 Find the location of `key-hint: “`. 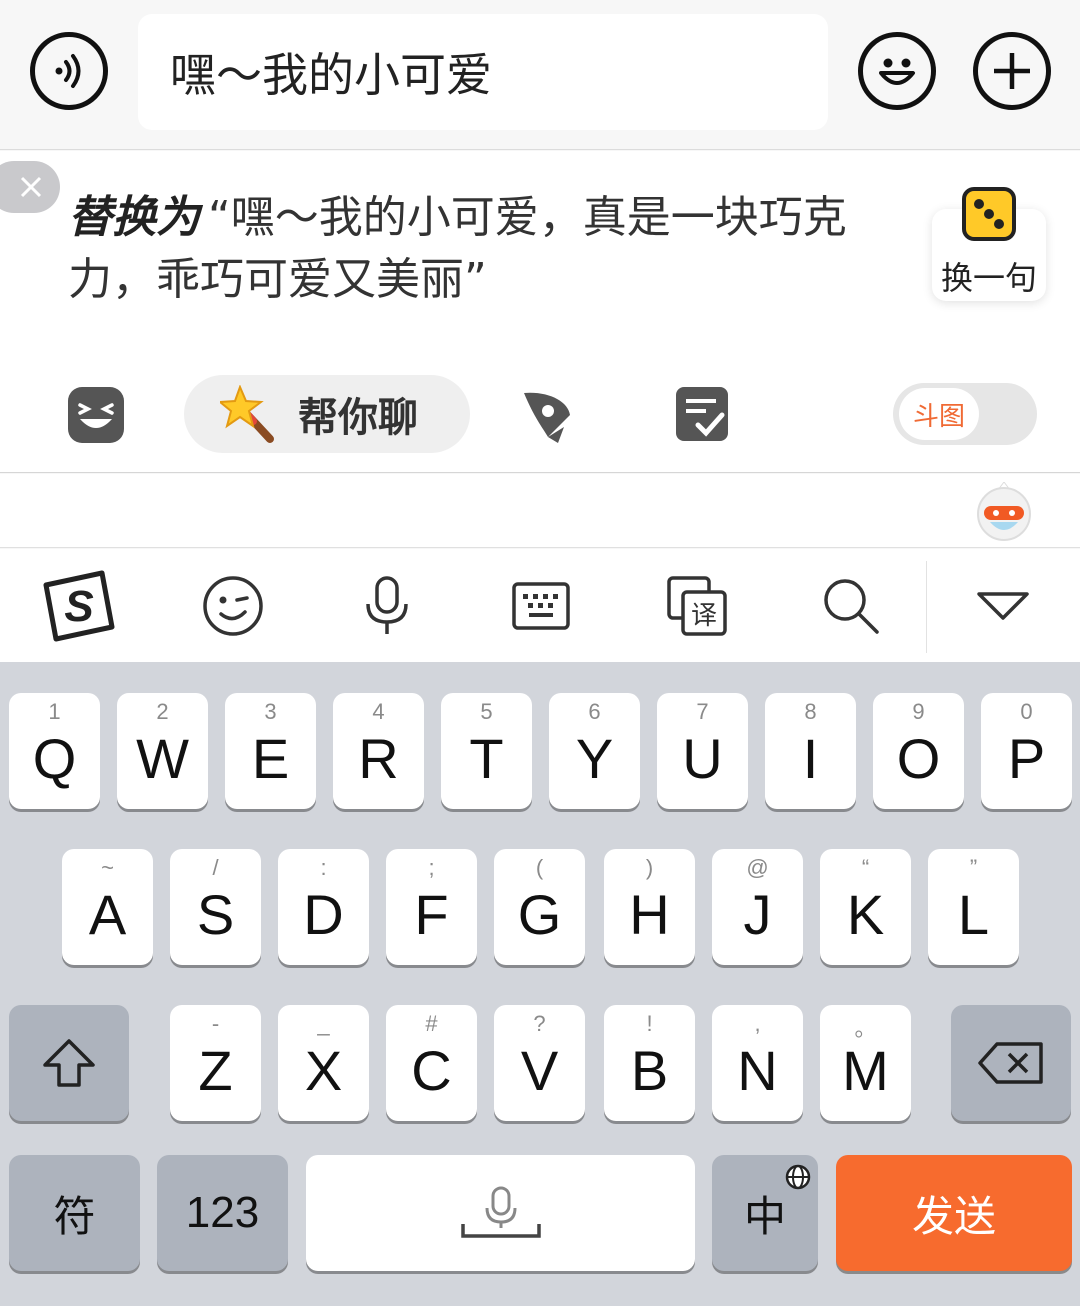

key-hint: “ is located at coordinates (865, 867).